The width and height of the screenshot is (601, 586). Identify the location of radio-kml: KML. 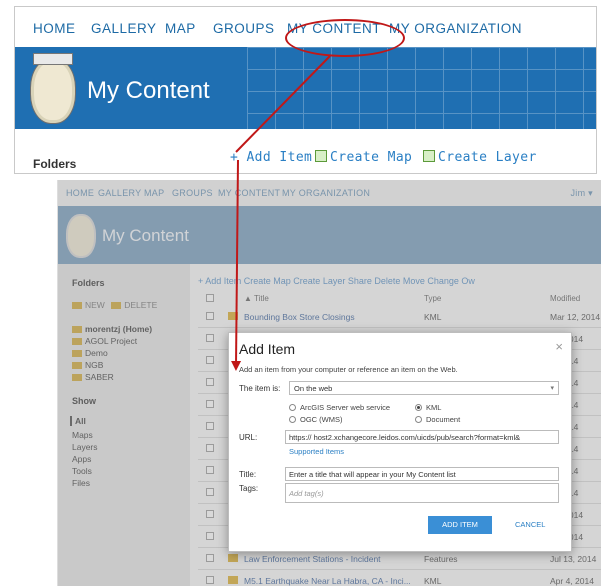
(428, 407).